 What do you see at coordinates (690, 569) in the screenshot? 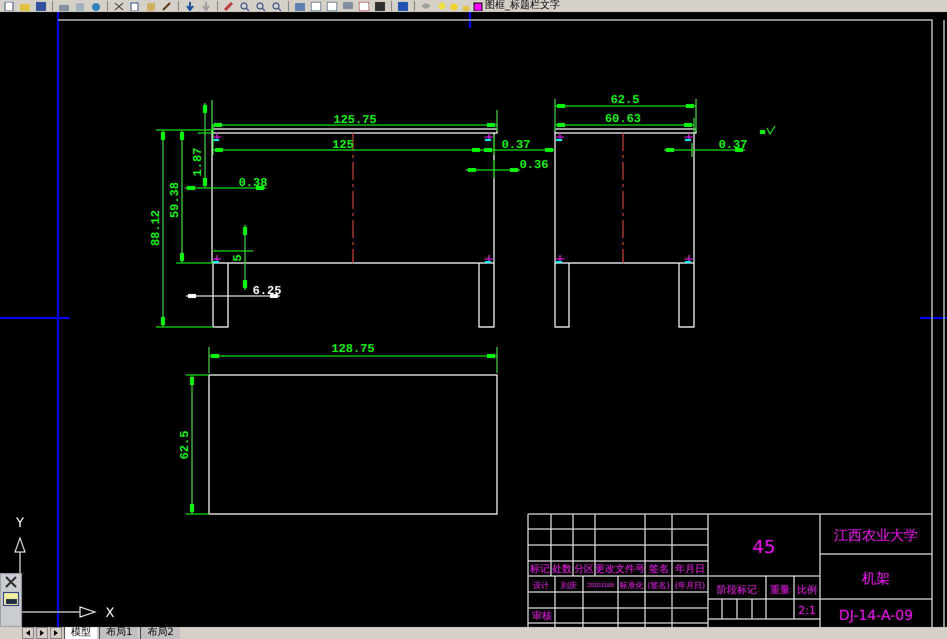
I see `title-block-text: 年月日` at bounding box center [690, 569].